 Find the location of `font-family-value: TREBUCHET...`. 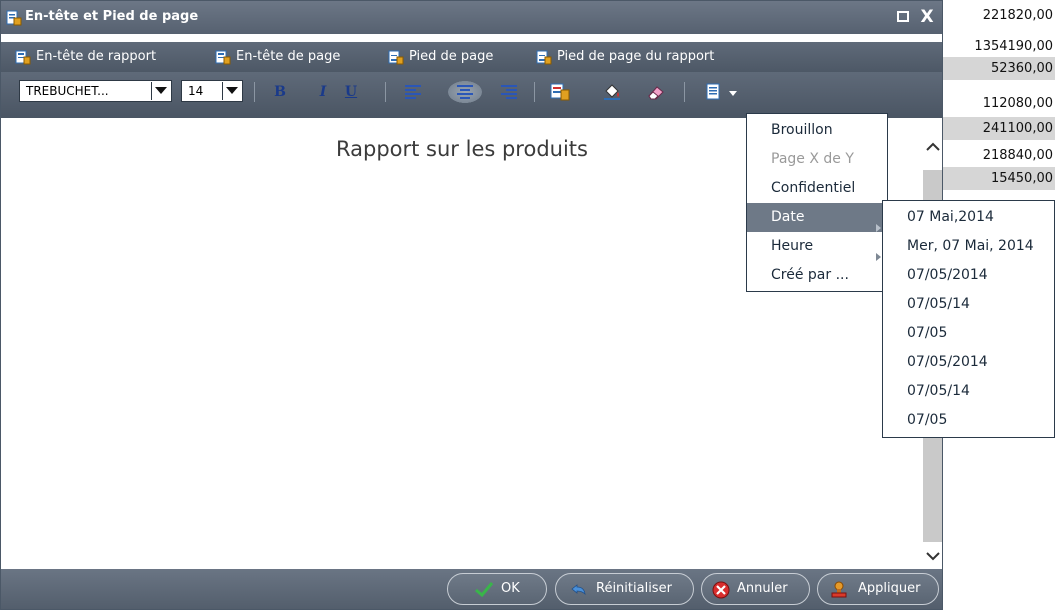

font-family-value: TREBUCHET... is located at coordinates (67, 91).